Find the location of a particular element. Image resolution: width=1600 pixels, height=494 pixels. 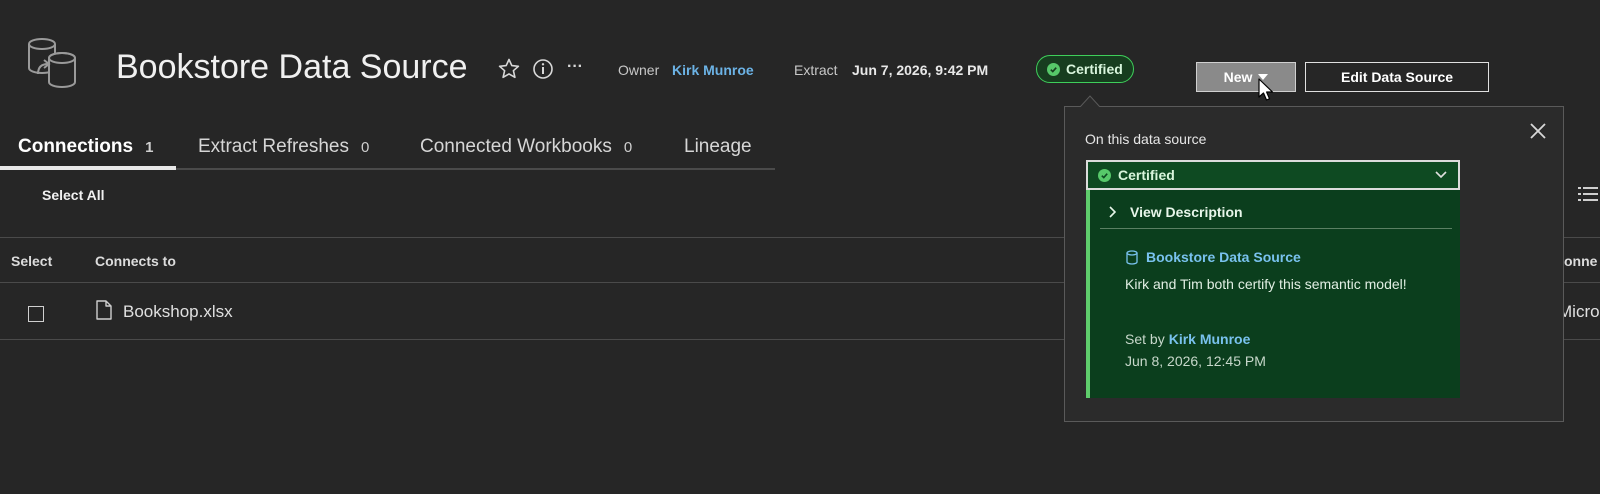

set-by-label: Set by is located at coordinates (1145, 339).